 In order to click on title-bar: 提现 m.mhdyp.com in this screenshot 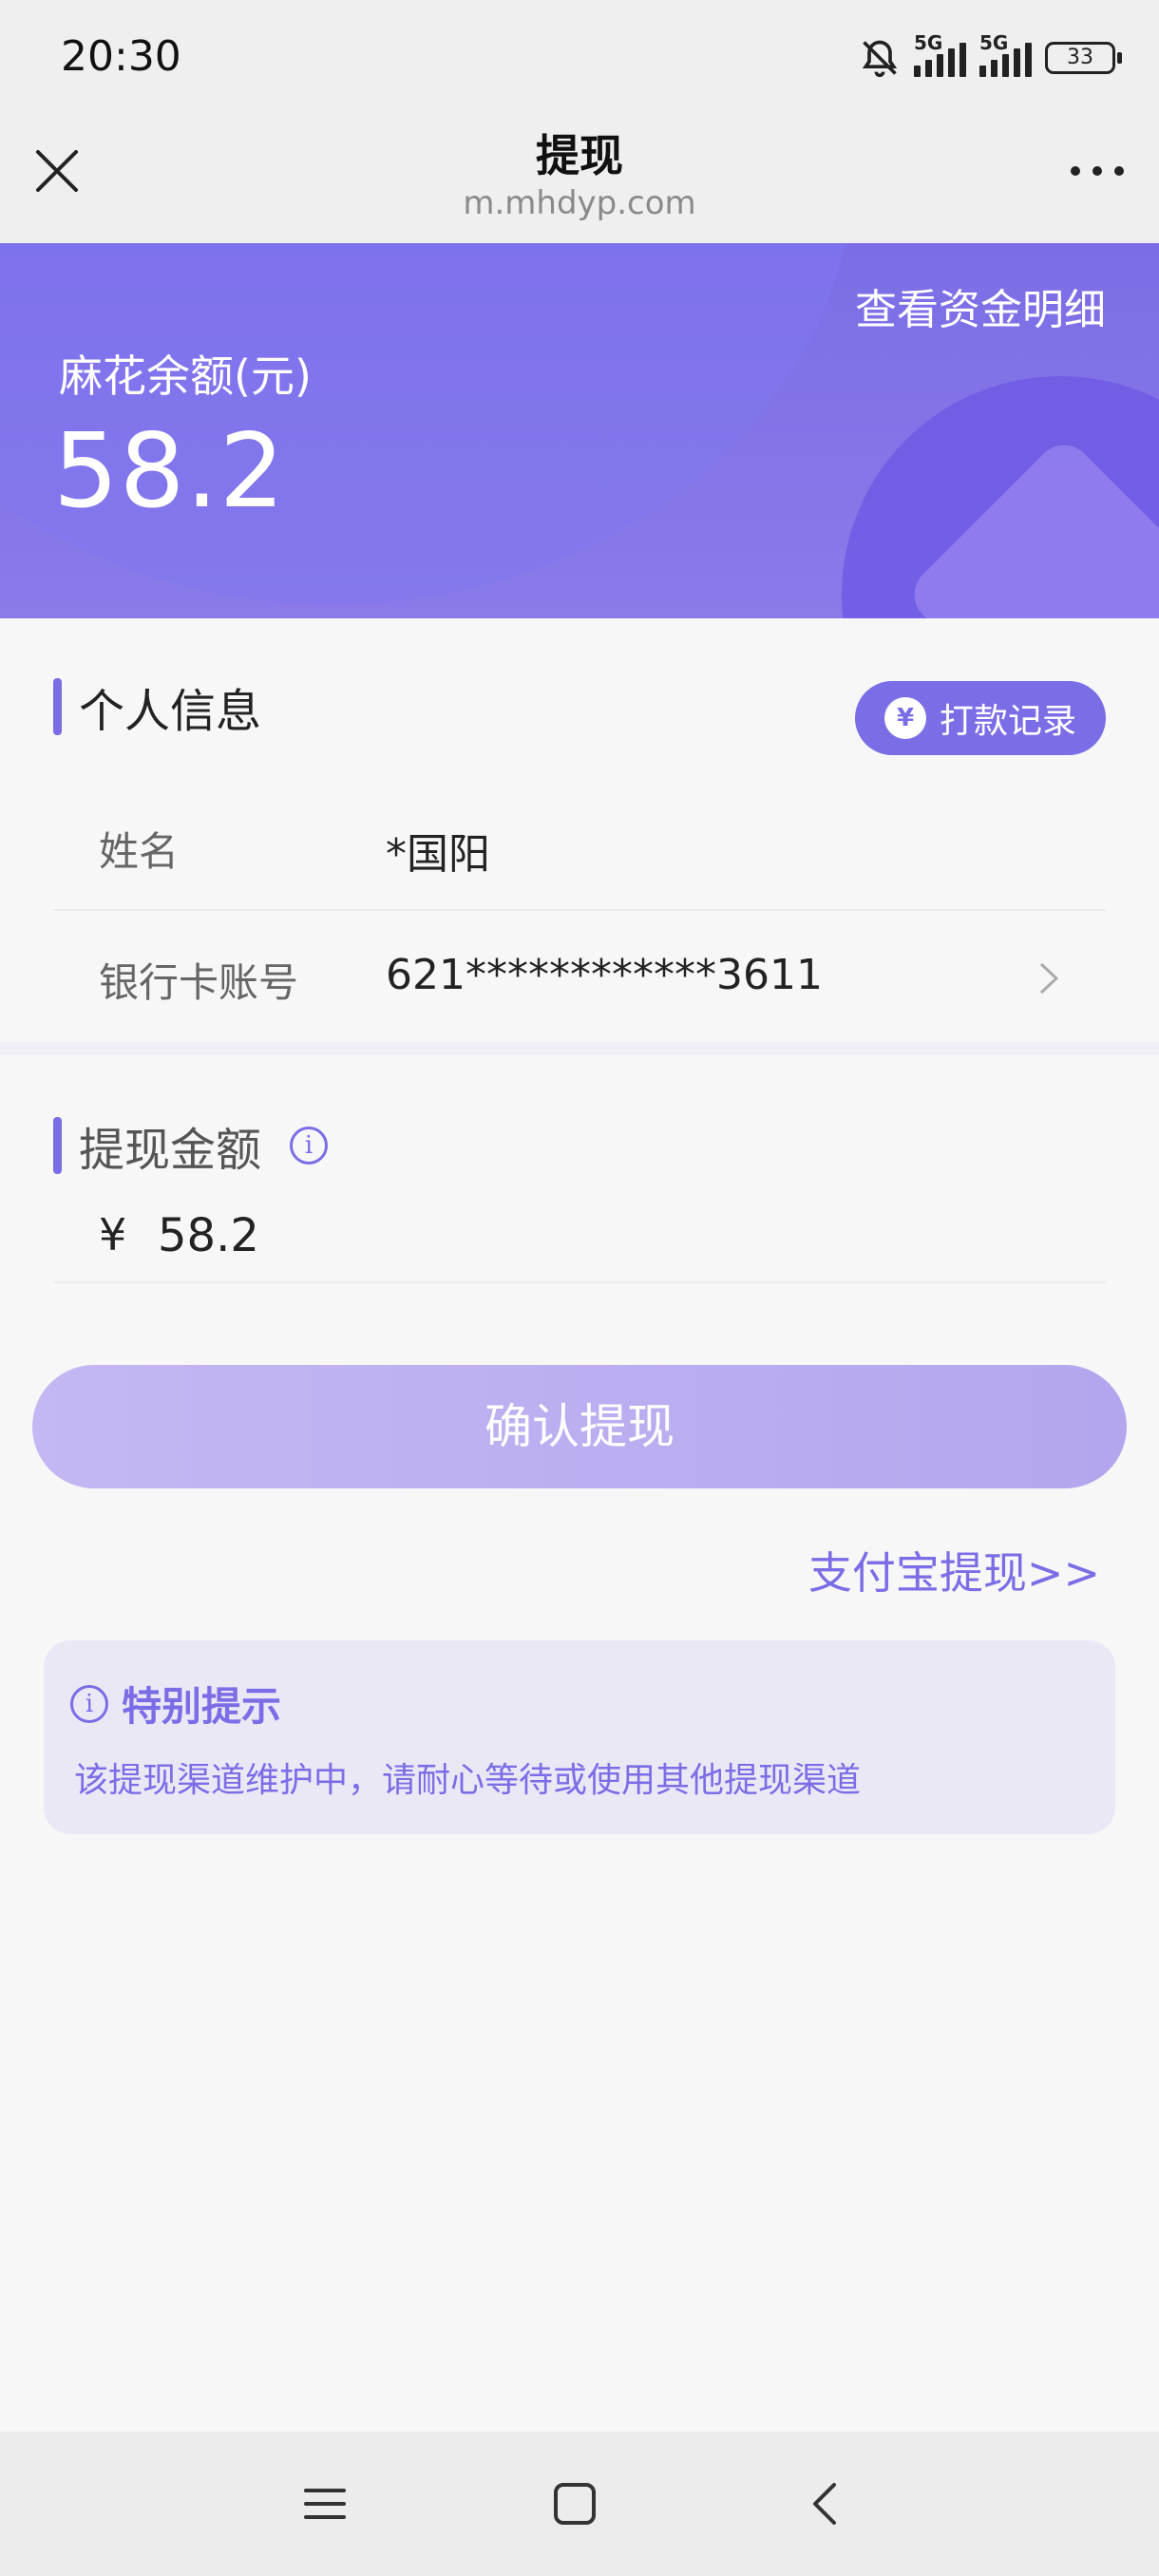, I will do `click(579, 178)`.